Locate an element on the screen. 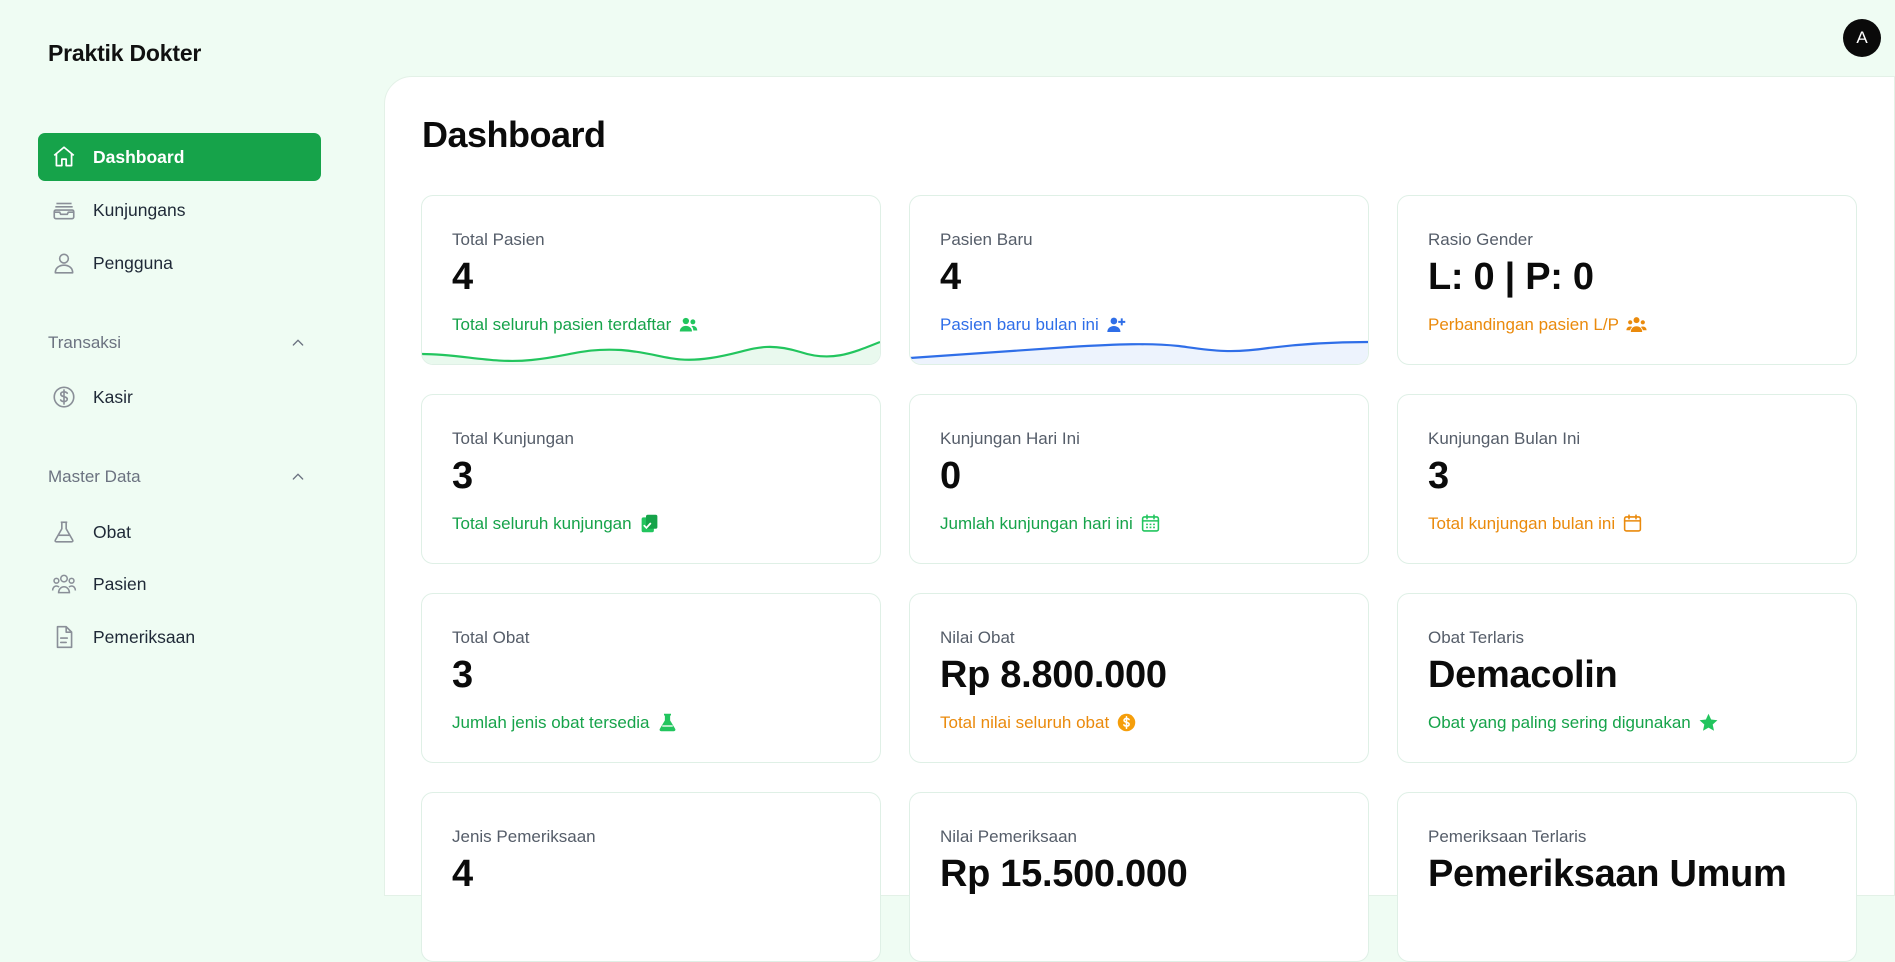  document-icon is located at coordinates (64, 637).